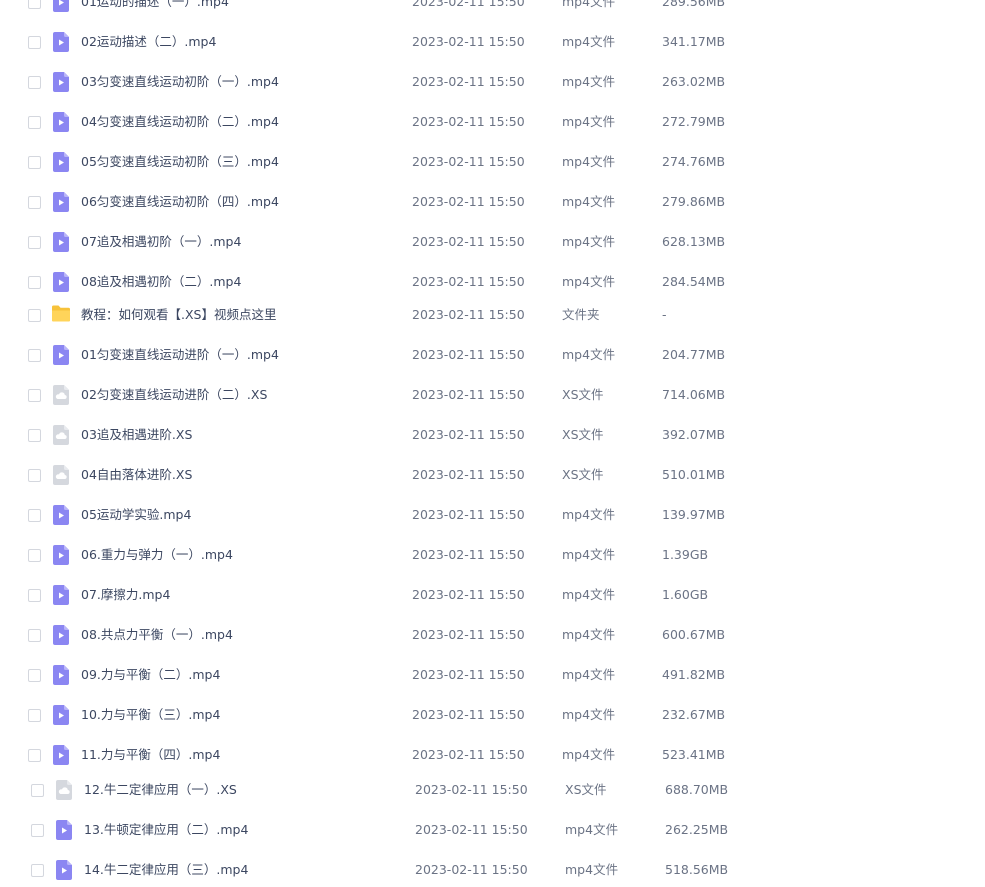  Describe the element at coordinates (160, 790) in the screenshot. I see `file-name: 12.牛二定律应用（一）.XS` at that location.